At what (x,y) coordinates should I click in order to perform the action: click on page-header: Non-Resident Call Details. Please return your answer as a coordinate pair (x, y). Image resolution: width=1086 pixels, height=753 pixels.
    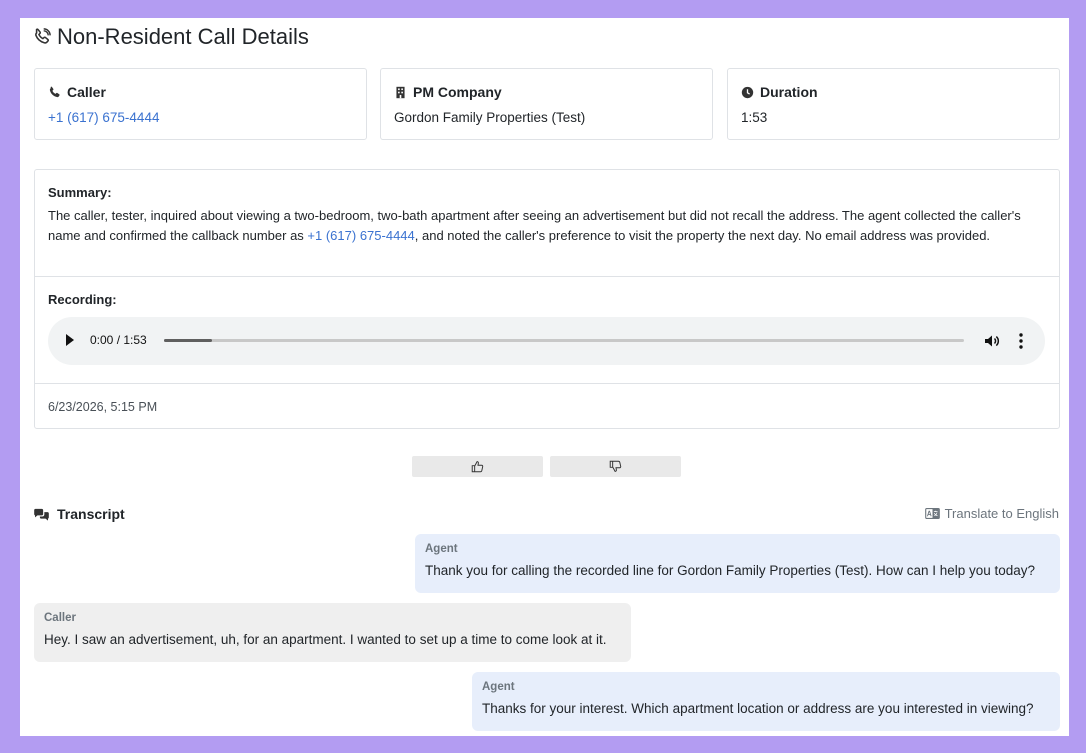
    Looking at the image, I should click on (171, 37).